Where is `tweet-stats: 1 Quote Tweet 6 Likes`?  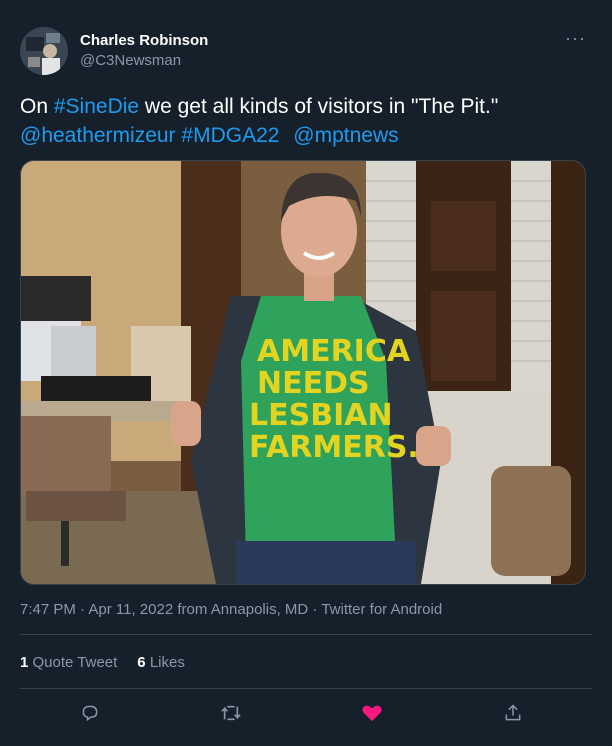 tweet-stats: 1 Quote Tweet 6 Likes is located at coordinates (102, 662).